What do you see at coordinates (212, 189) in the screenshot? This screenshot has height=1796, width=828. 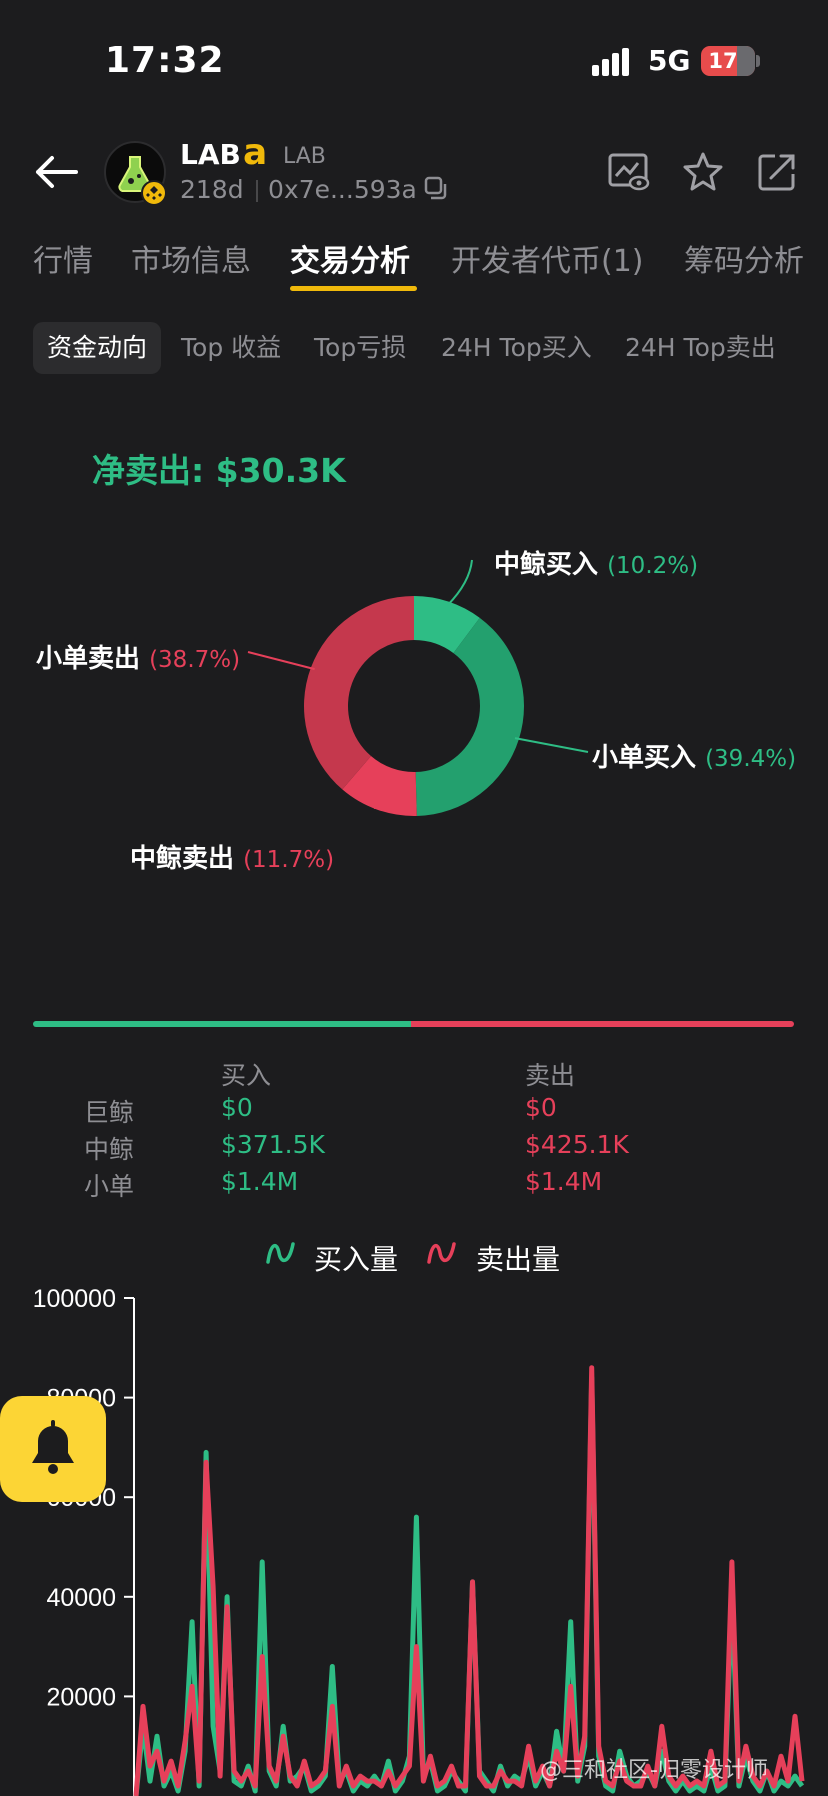 I see `token-age: 218d` at bounding box center [212, 189].